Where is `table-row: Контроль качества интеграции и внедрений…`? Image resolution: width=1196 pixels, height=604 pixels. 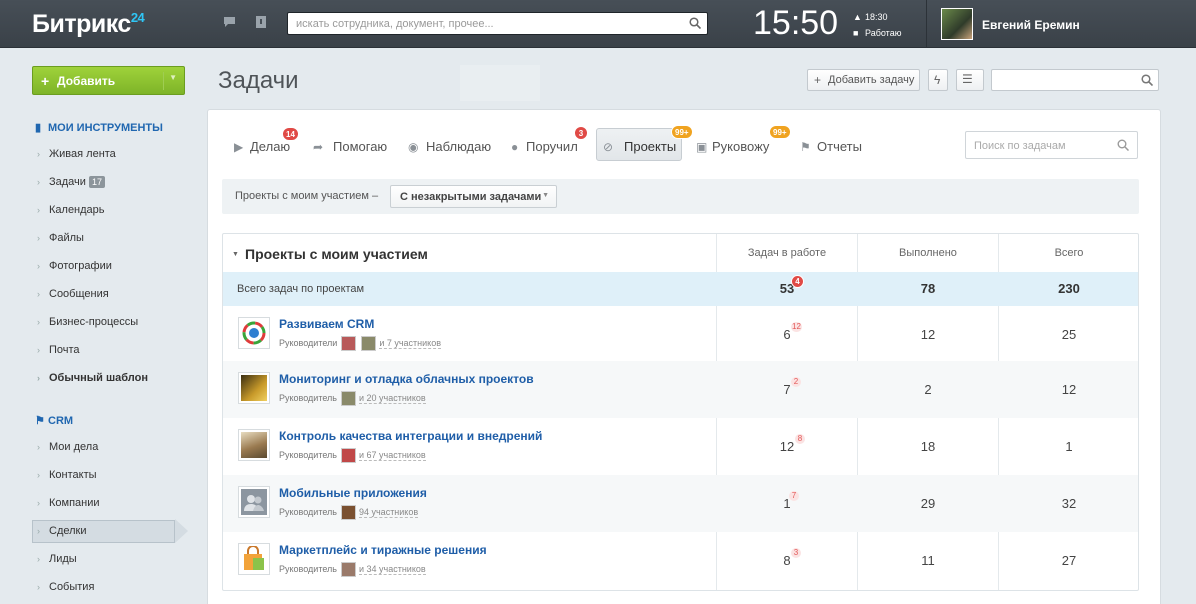
table-row: Контроль качества интеграции и внедрений… is located at coordinates (680, 446).